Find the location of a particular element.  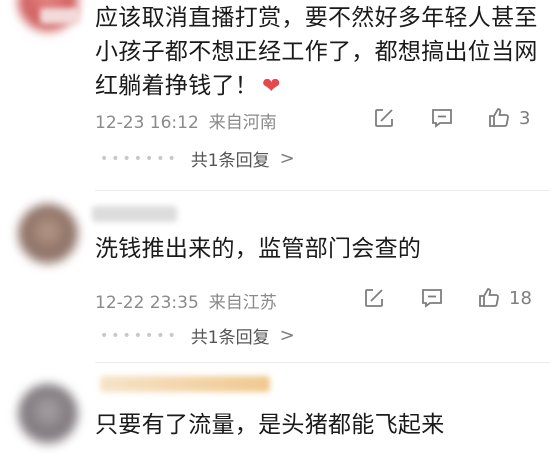

like-count: 3 is located at coordinates (525, 118).